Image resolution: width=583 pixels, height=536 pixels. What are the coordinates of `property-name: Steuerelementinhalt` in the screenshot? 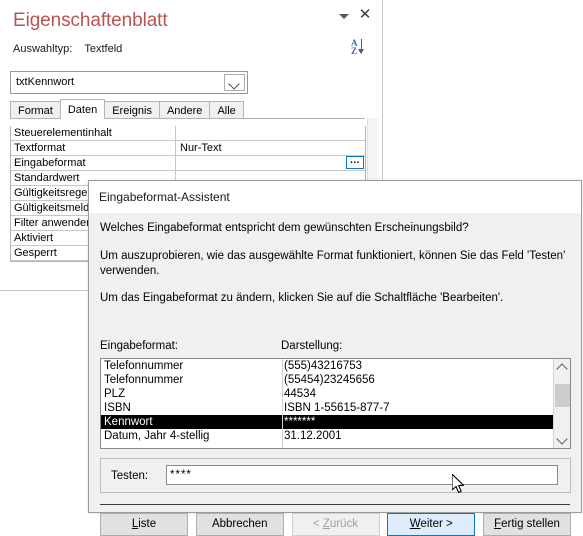 It's located at (93, 133).